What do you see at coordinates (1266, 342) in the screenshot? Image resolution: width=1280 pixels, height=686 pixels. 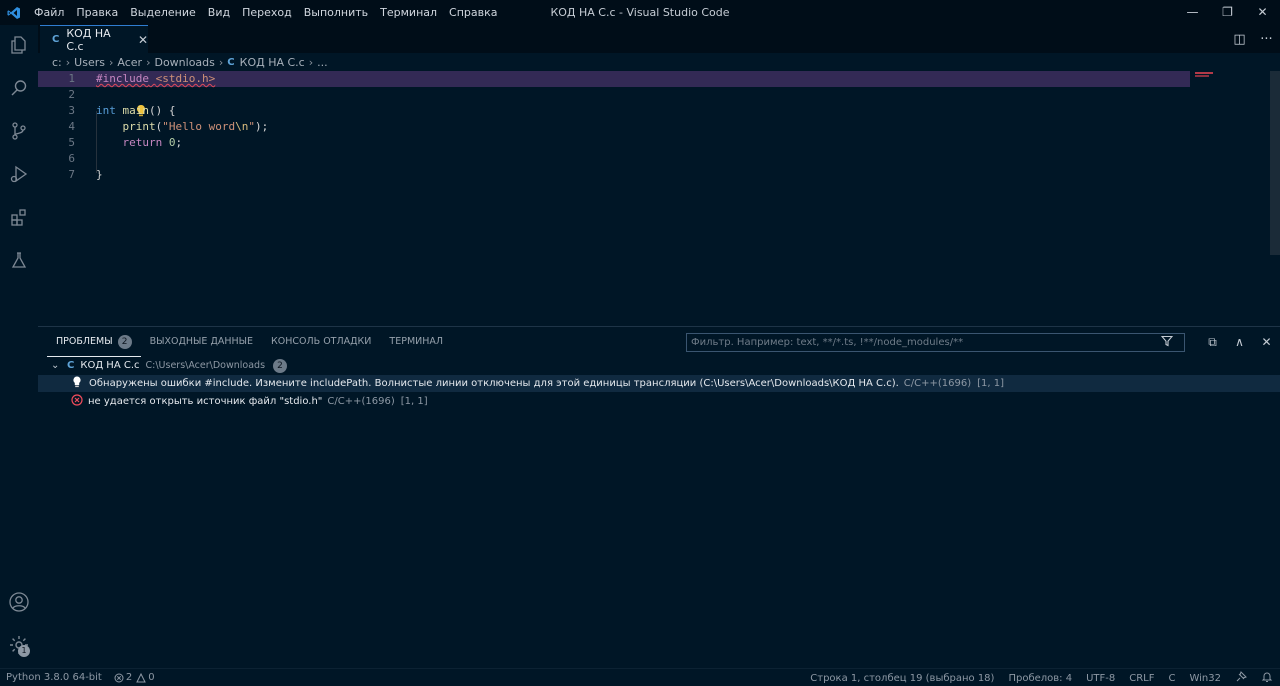 I see `close-panel-icon: ✕` at bounding box center [1266, 342].